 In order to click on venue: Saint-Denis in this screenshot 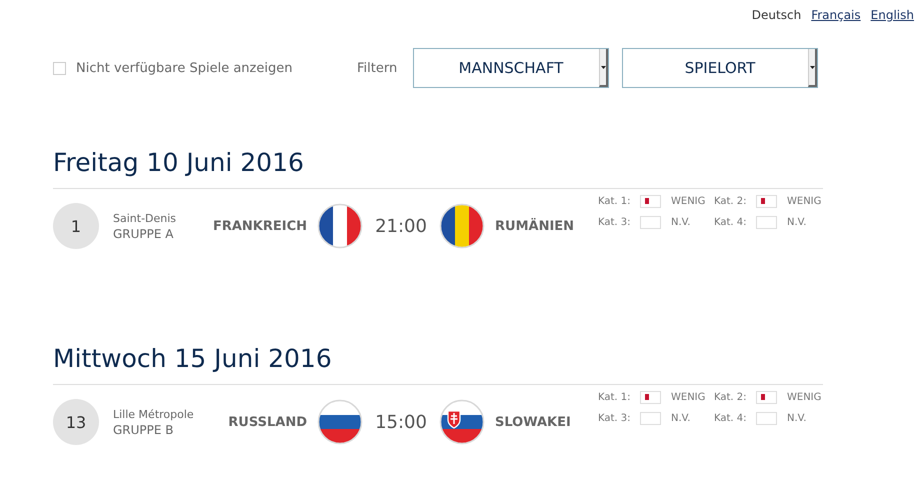, I will do `click(145, 218)`.